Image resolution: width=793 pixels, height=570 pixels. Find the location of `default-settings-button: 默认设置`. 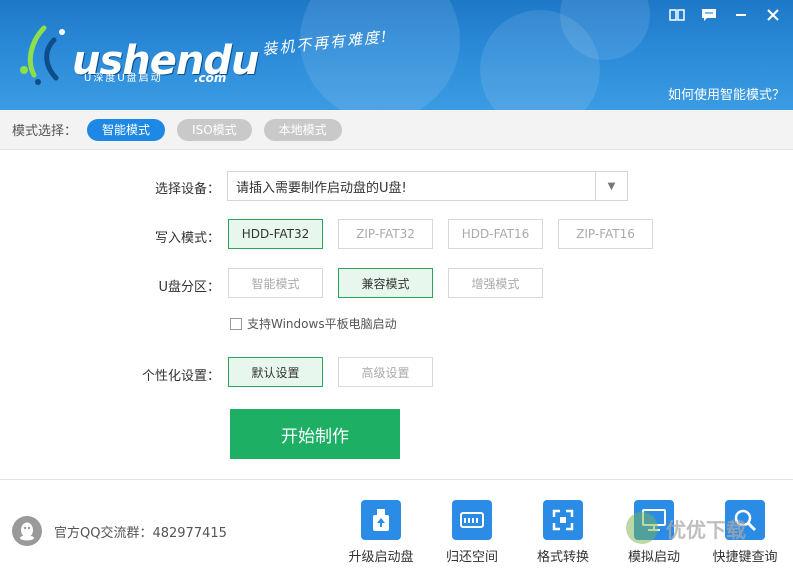

default-settings-button: 默认设置 is located at coordinates (275, 372).